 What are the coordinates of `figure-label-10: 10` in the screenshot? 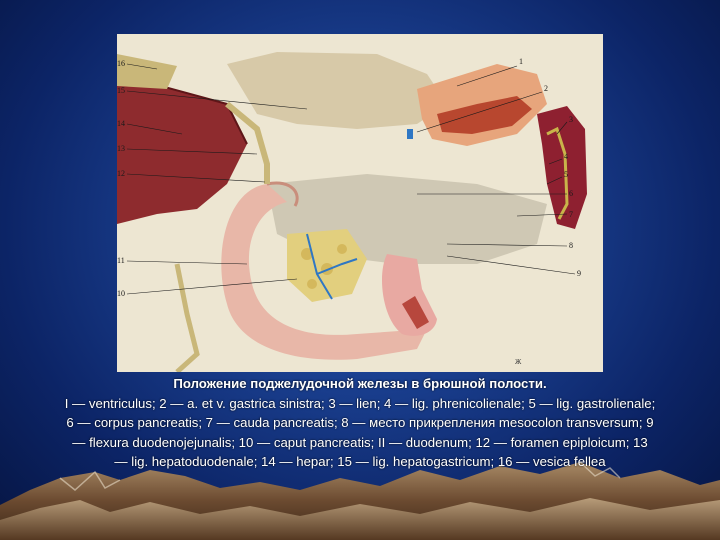 It's located at (121, 293).